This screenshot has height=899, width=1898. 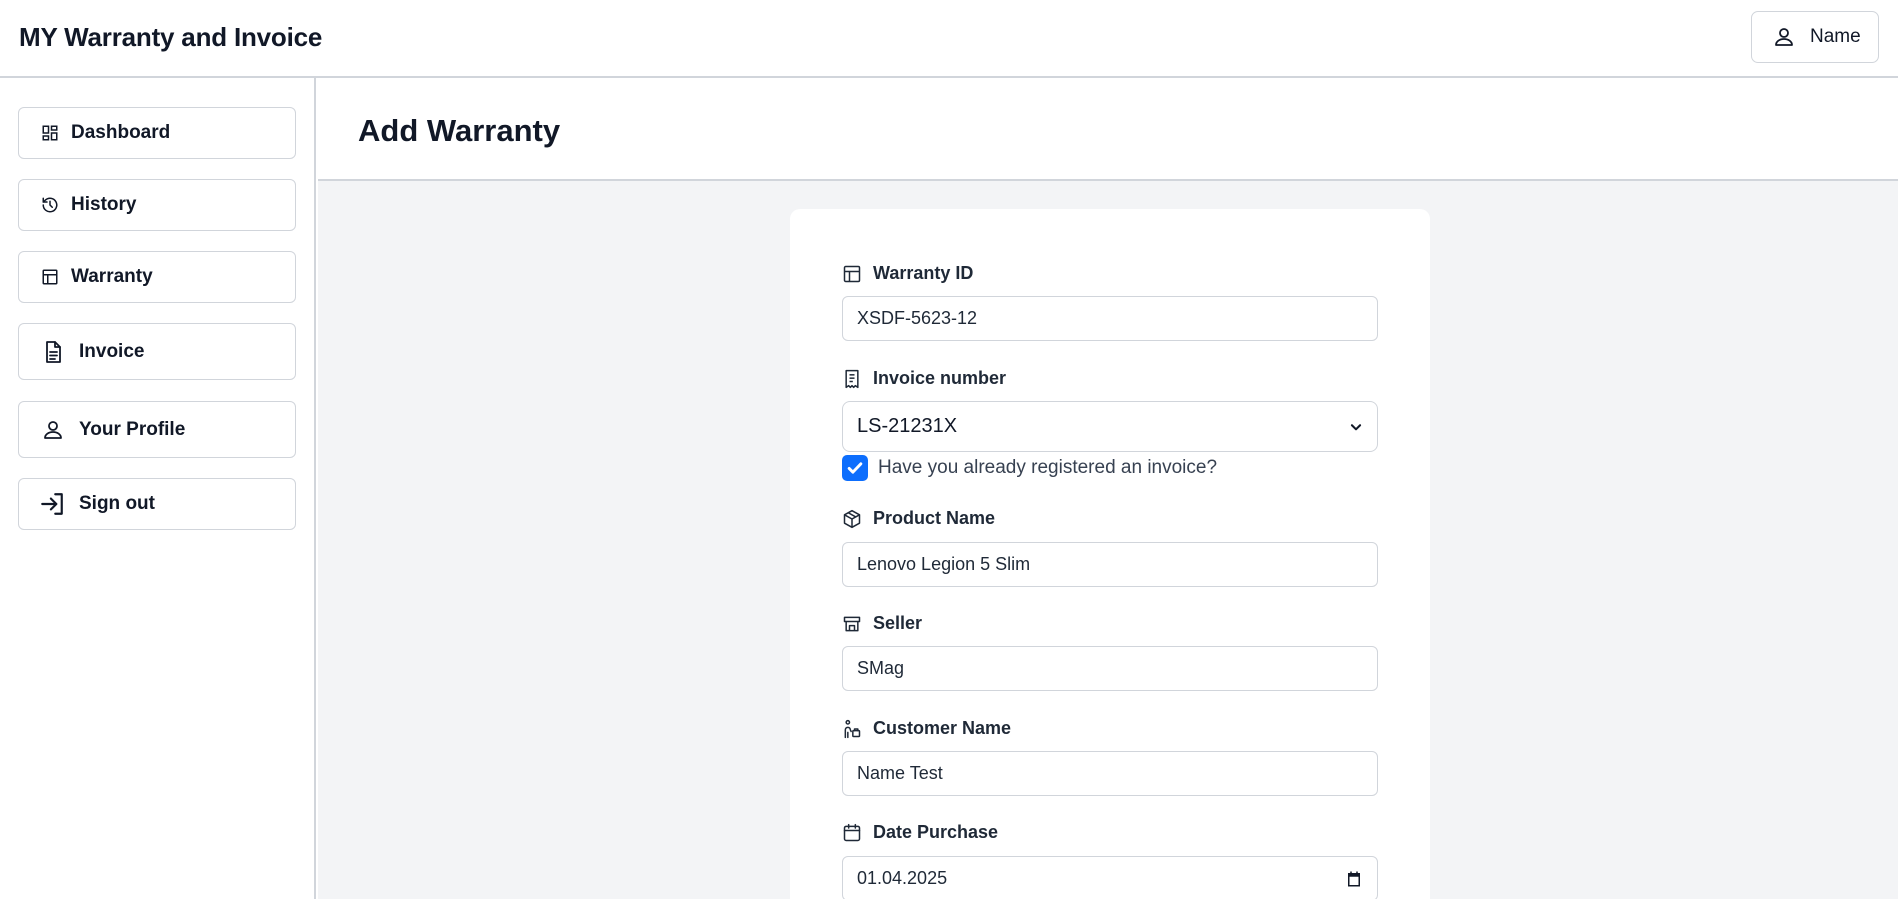 I want to click on customer-icon, so click(x=852, y=728).